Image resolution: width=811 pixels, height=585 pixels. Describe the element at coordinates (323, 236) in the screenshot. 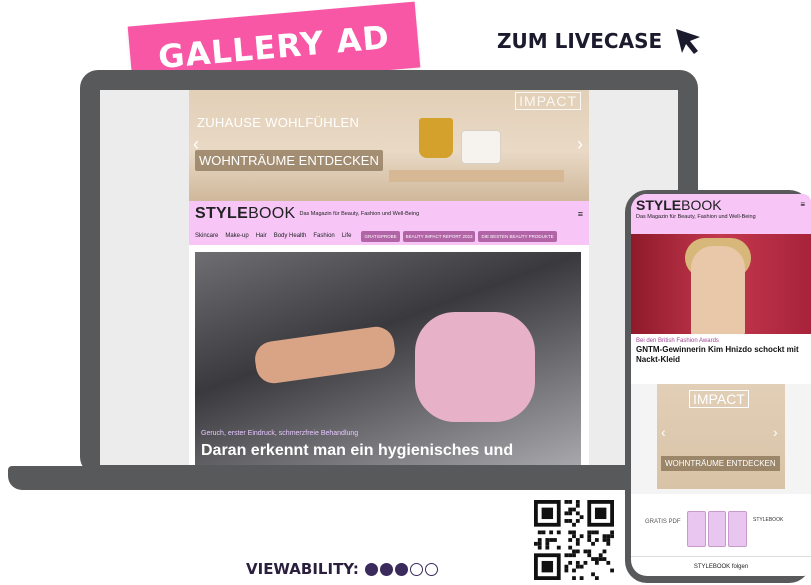

I see `nav-item-fashion: Fashion` at that location.